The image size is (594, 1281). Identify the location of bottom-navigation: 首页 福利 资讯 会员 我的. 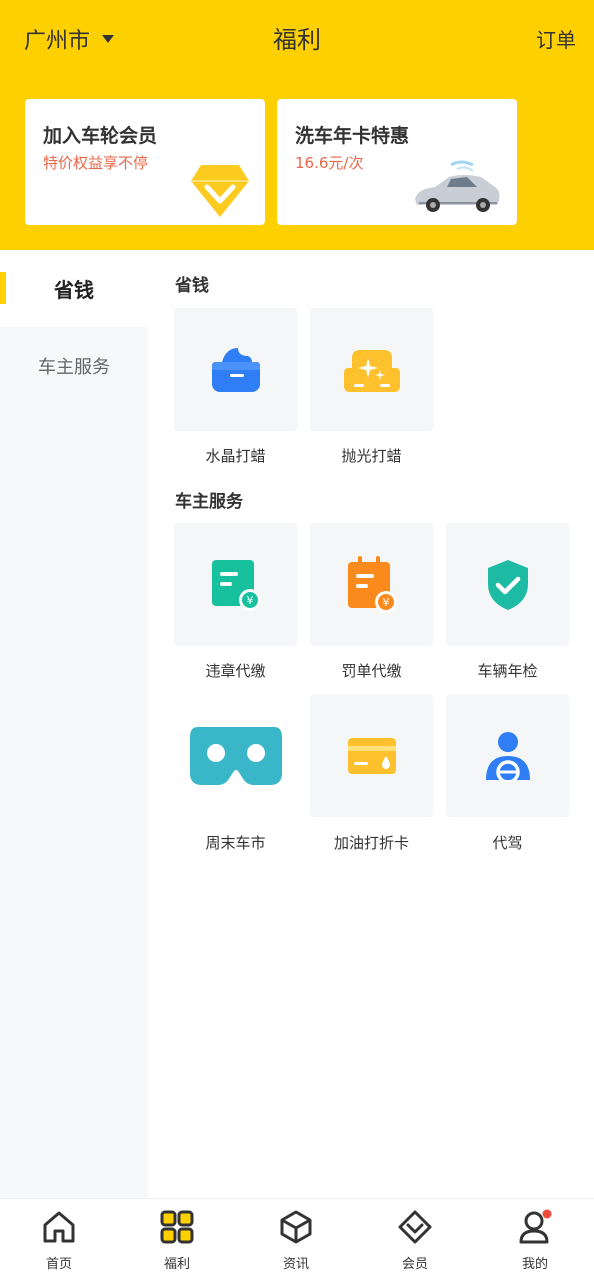
(297, 1239).